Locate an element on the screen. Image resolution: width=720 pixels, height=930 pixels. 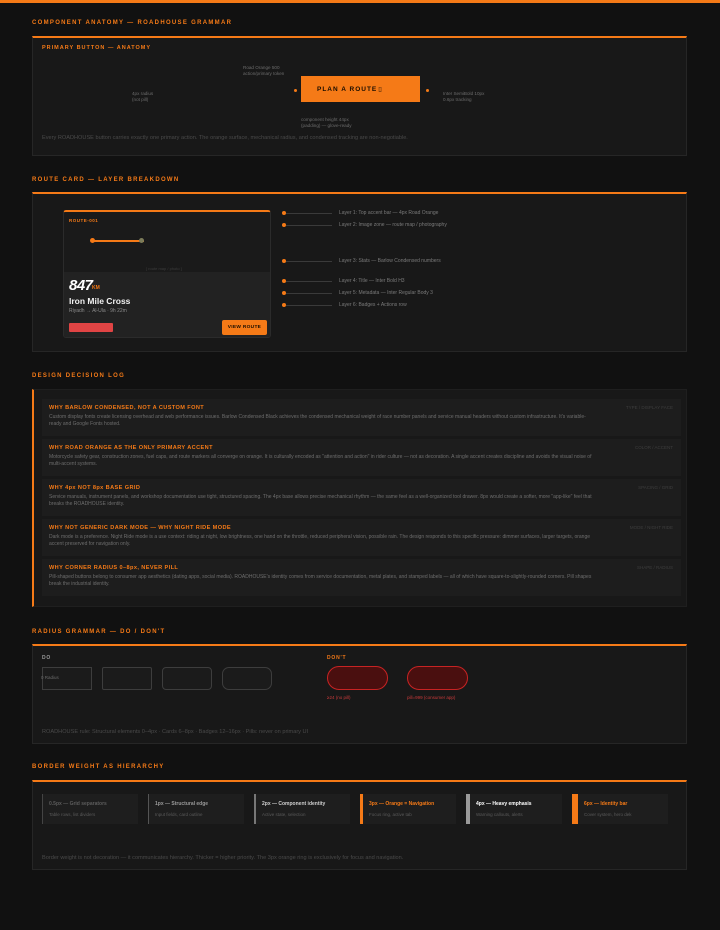
border-weight-title: 4px — Heavy emphasis is located at coordinates (504, 804).